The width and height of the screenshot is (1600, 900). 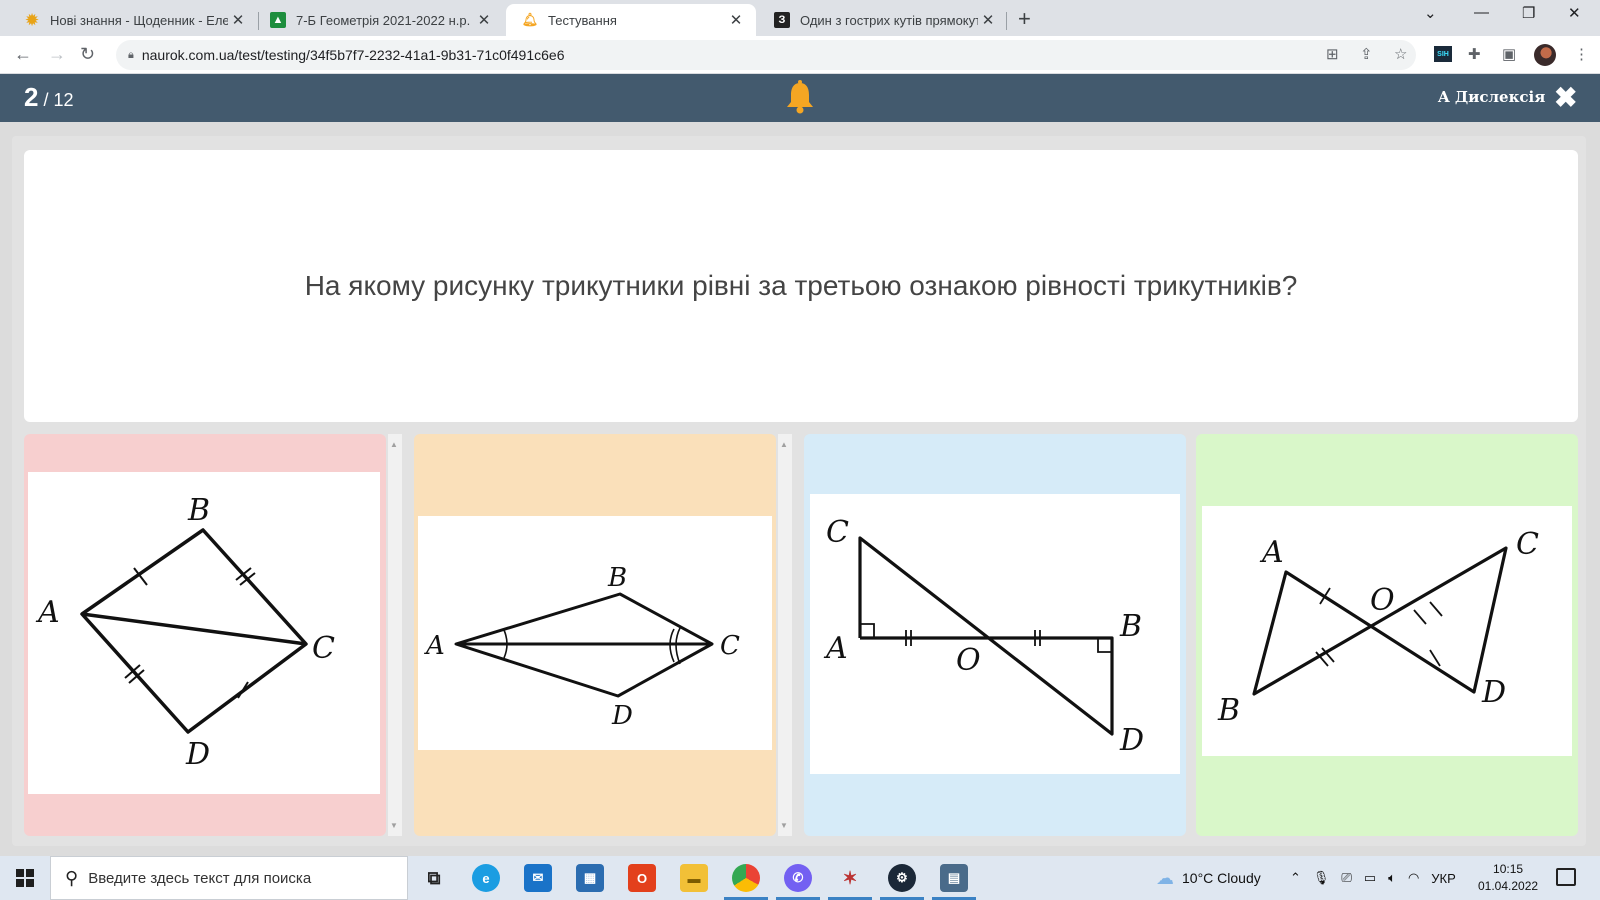 I want to click on steam-icon: ⚙, so click(x=902, y=882).